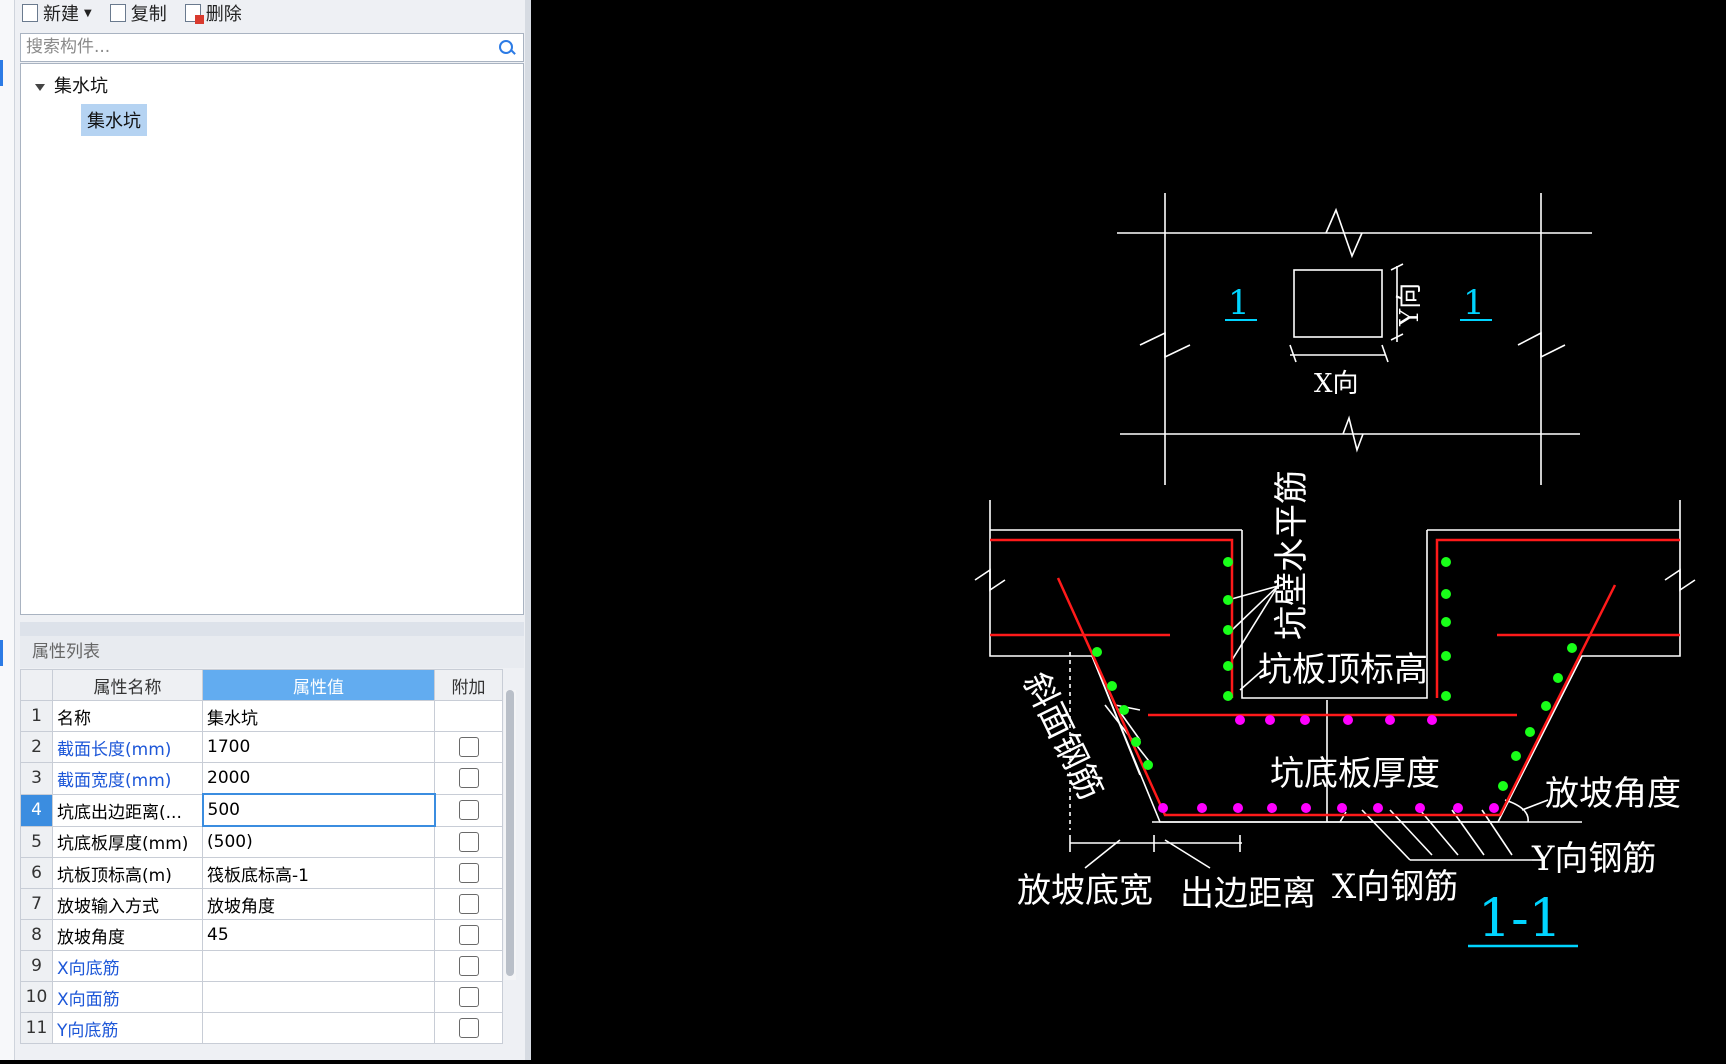  What do you see at coordinates (272, 629) in the screenshot?
I see `panel-divider` at bounding box center [272, 629].